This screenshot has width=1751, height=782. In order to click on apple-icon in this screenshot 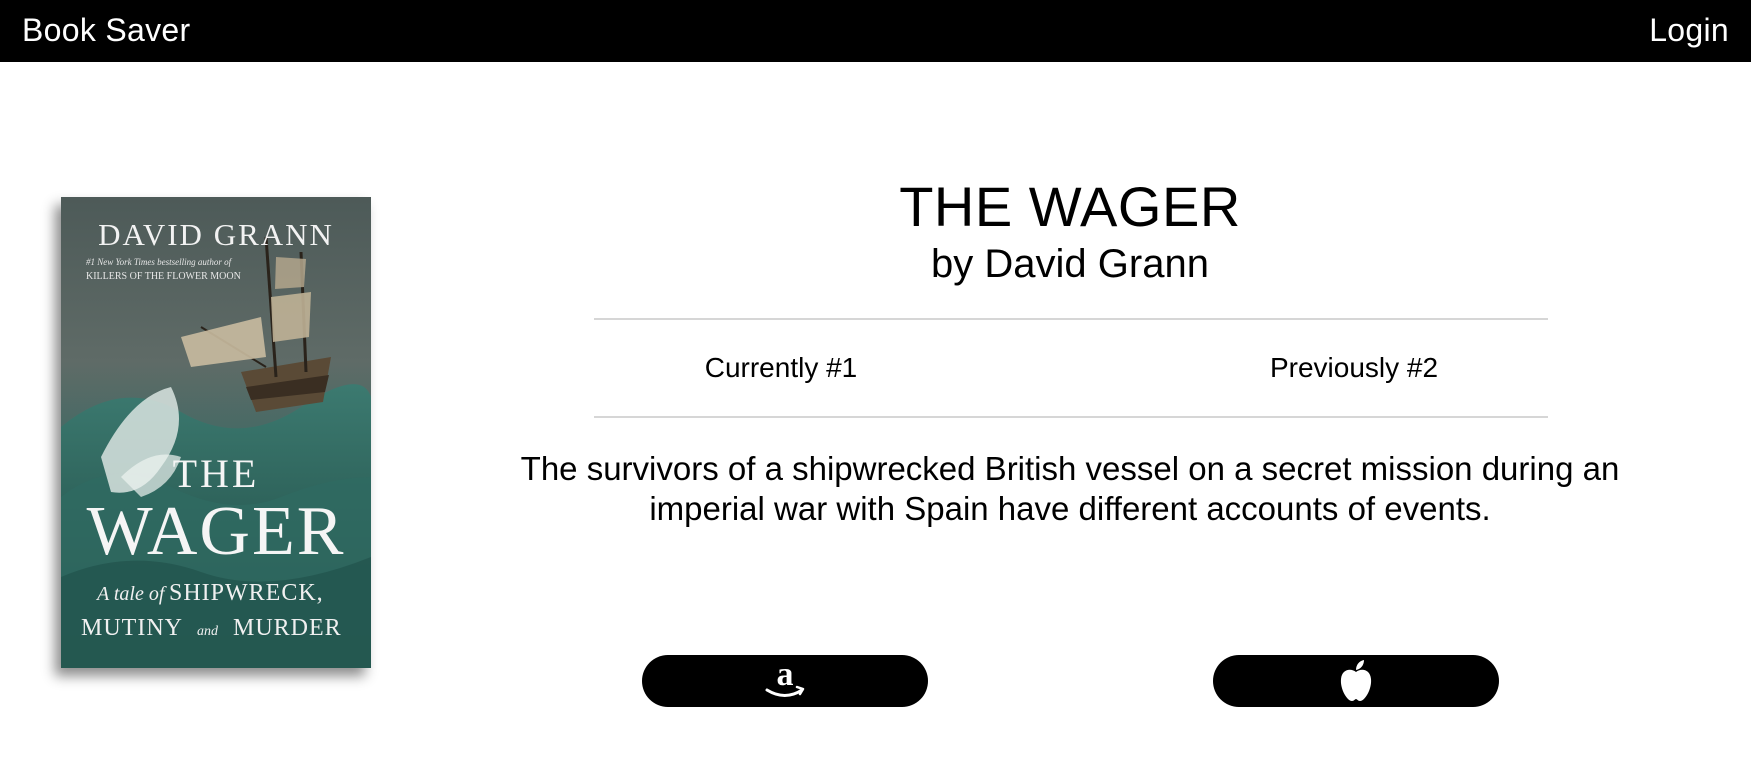, I will do `click(1356, 680)`.